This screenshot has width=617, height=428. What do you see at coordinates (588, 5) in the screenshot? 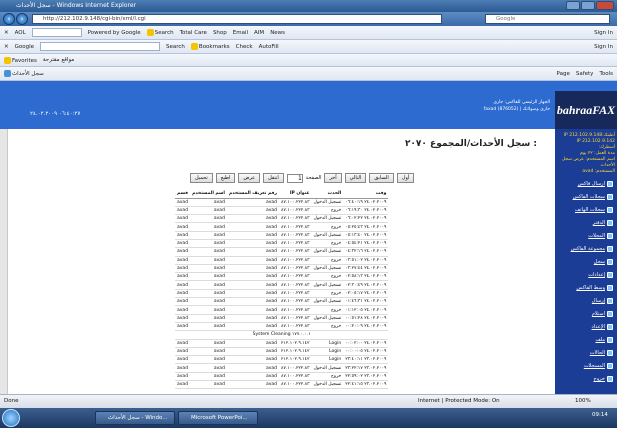
I see `maximize-button` at bounding box center [588, 5].